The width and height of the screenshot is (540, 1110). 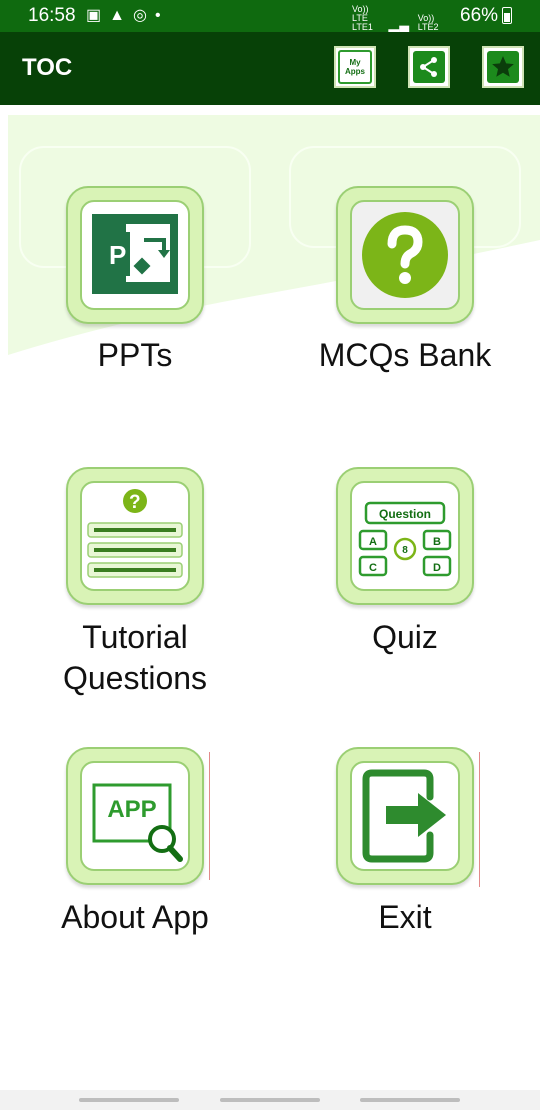 I want to click on question-mark-icon, so click(x=405, y=255).